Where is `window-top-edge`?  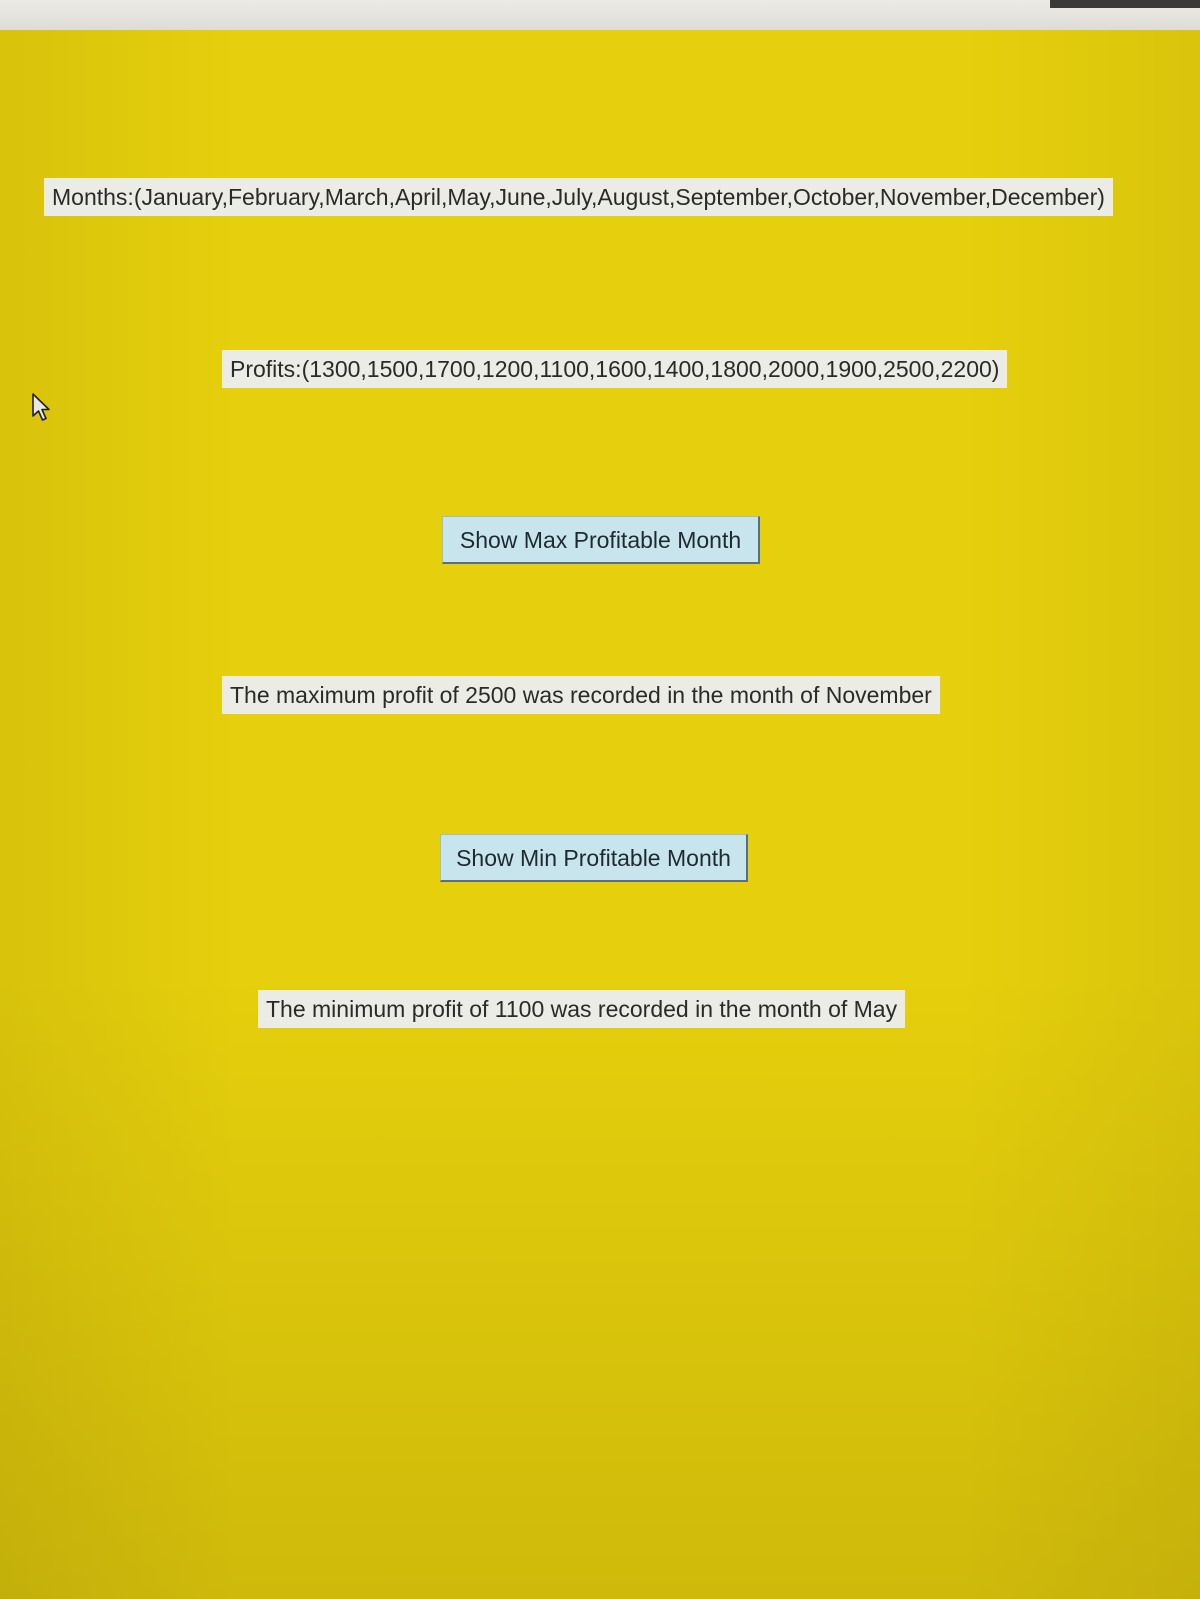
window-top-edge is located at coordinates (1125, 4).